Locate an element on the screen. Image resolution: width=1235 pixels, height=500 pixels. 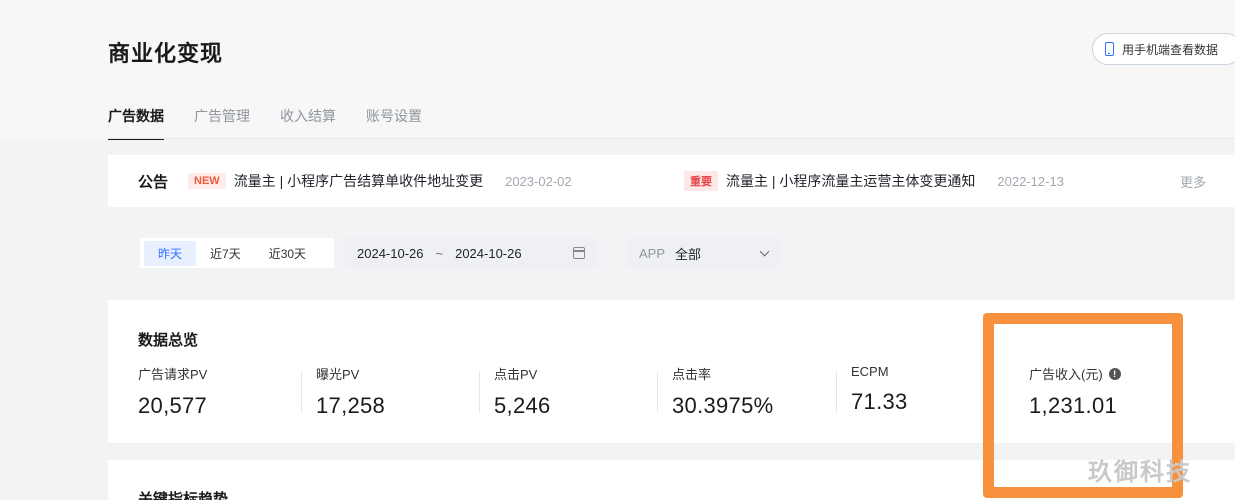
announcement-link-1: 流量主 | 小程序广告结算单收件地址变更 is located at coordinates (358, 181).